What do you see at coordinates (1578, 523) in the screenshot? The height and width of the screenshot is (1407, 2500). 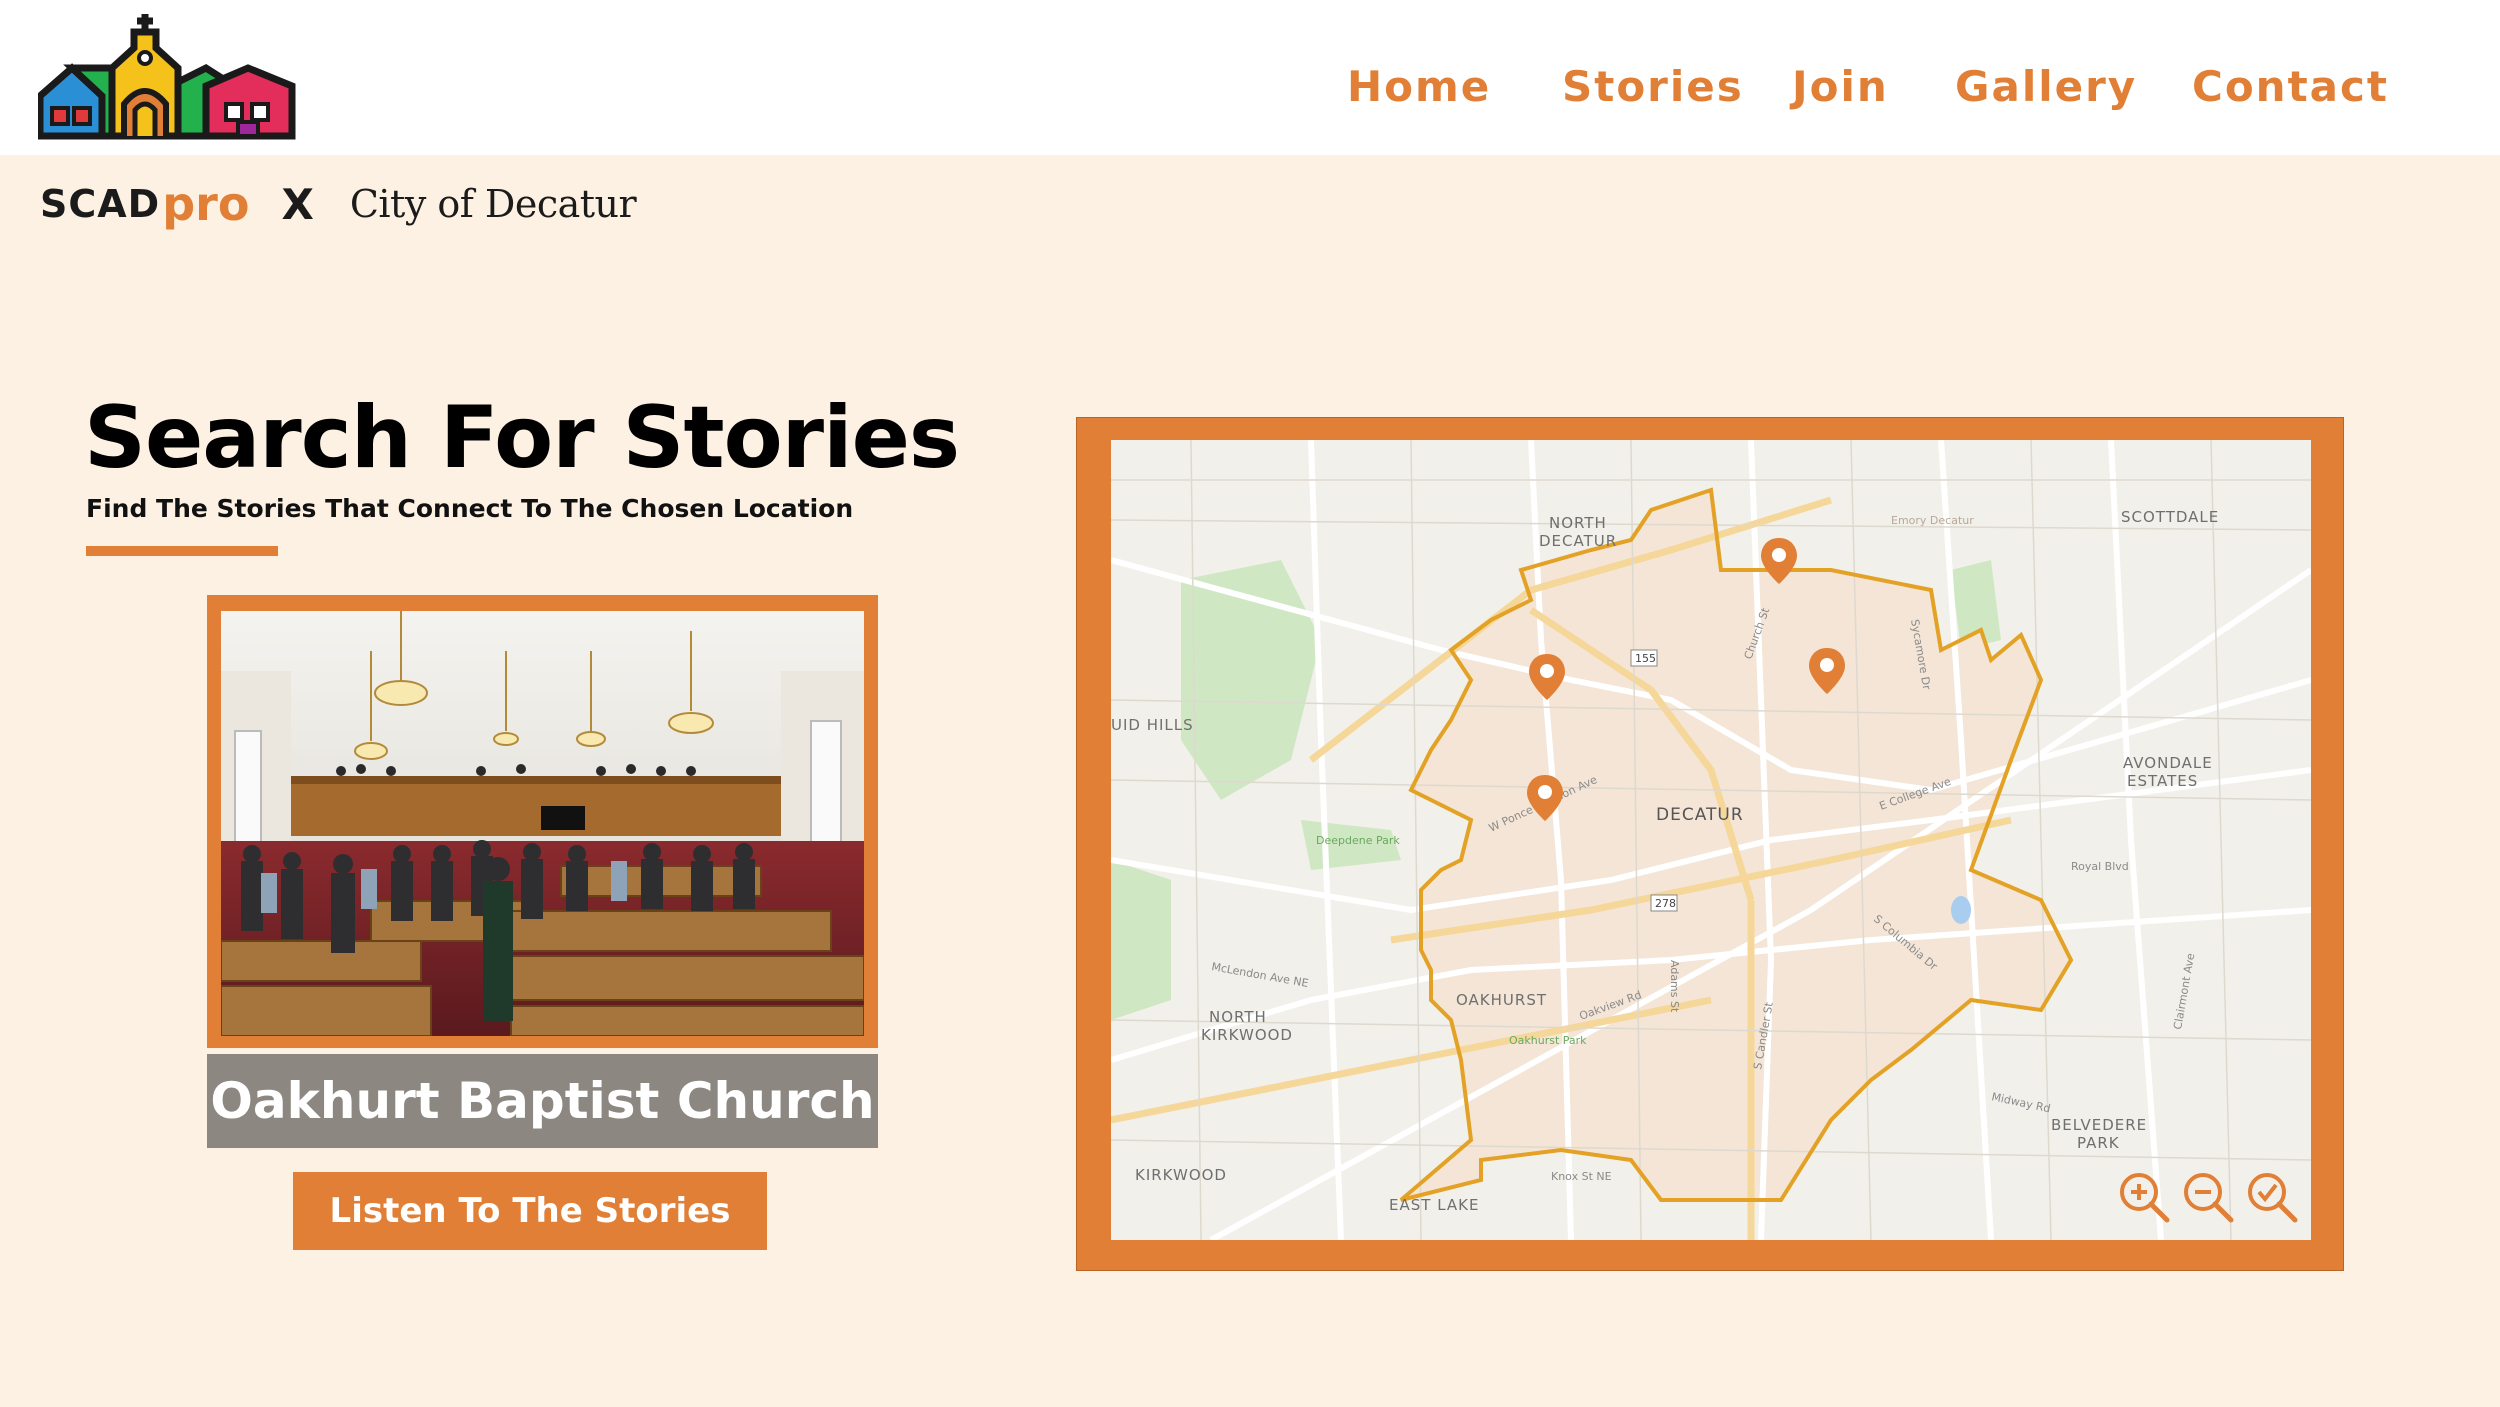 I see `label-north-decatur-1: NORTH` at bounding box center [1578, 523].